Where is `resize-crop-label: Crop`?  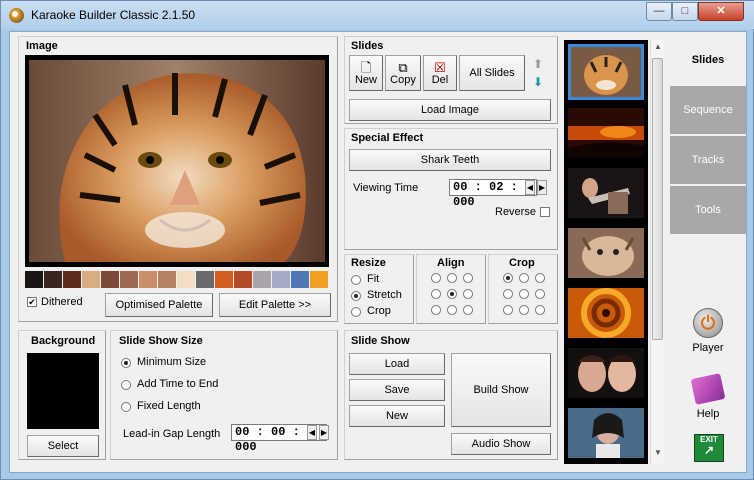 resize-crop-label: Crop is located at coordinates (379, 311).